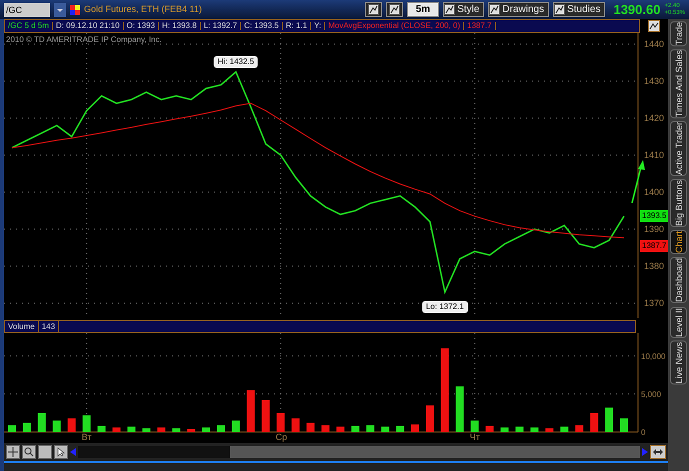 The height and width of the screenshot is (471, 689). Describe the element at coordinates (13, 452) in the screenshot. I see `grid-icon` at that location.